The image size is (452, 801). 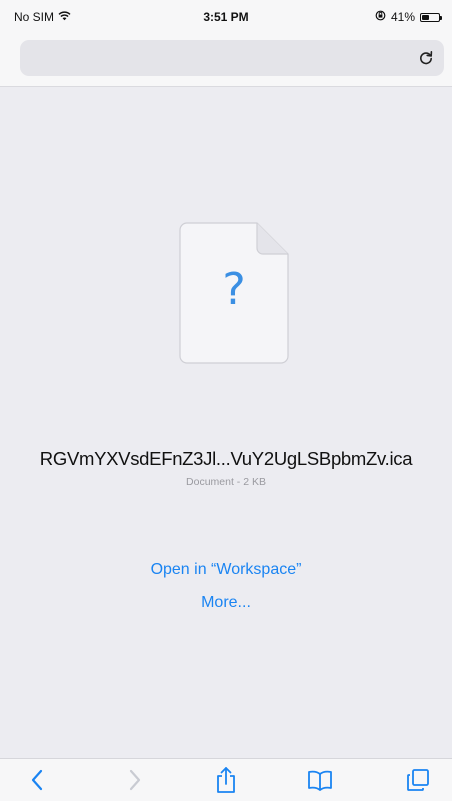 I want to click on bookmarks-icon, so click(x=320, y=780).